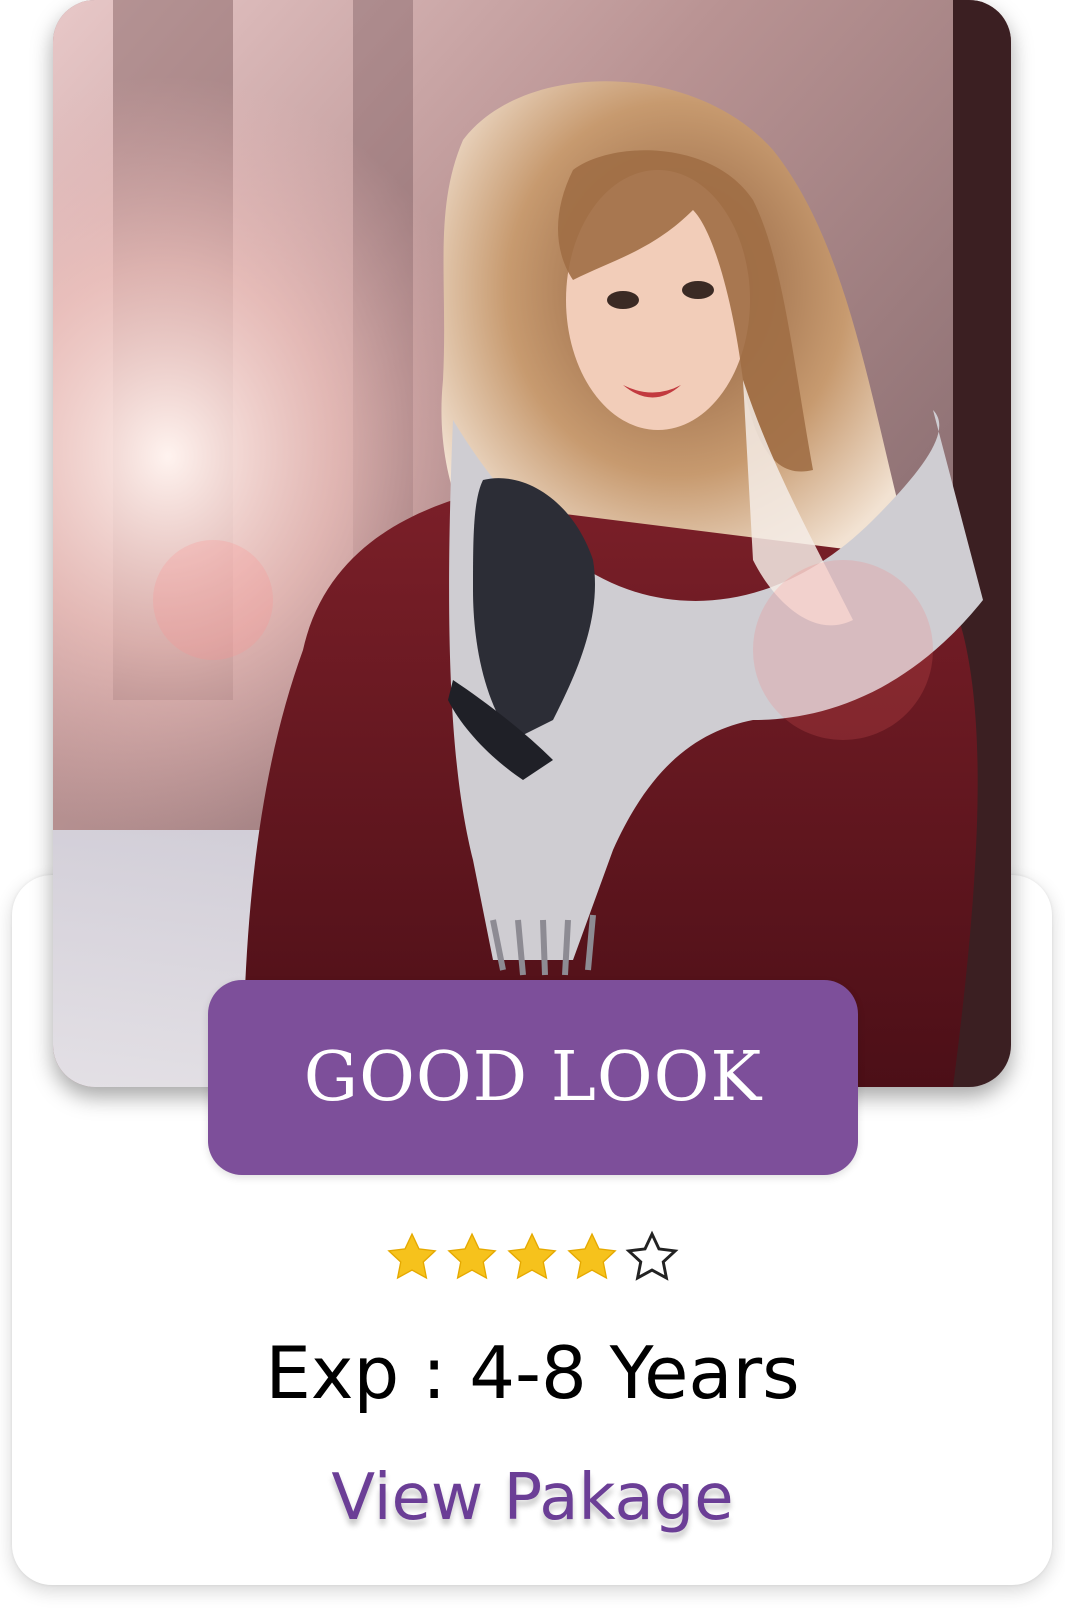 The width and height of the screenshot is (1065, 1608). Describe the element at coordinates (652, 1255) in the screenshot. I see `star-outline-icon` at that location.